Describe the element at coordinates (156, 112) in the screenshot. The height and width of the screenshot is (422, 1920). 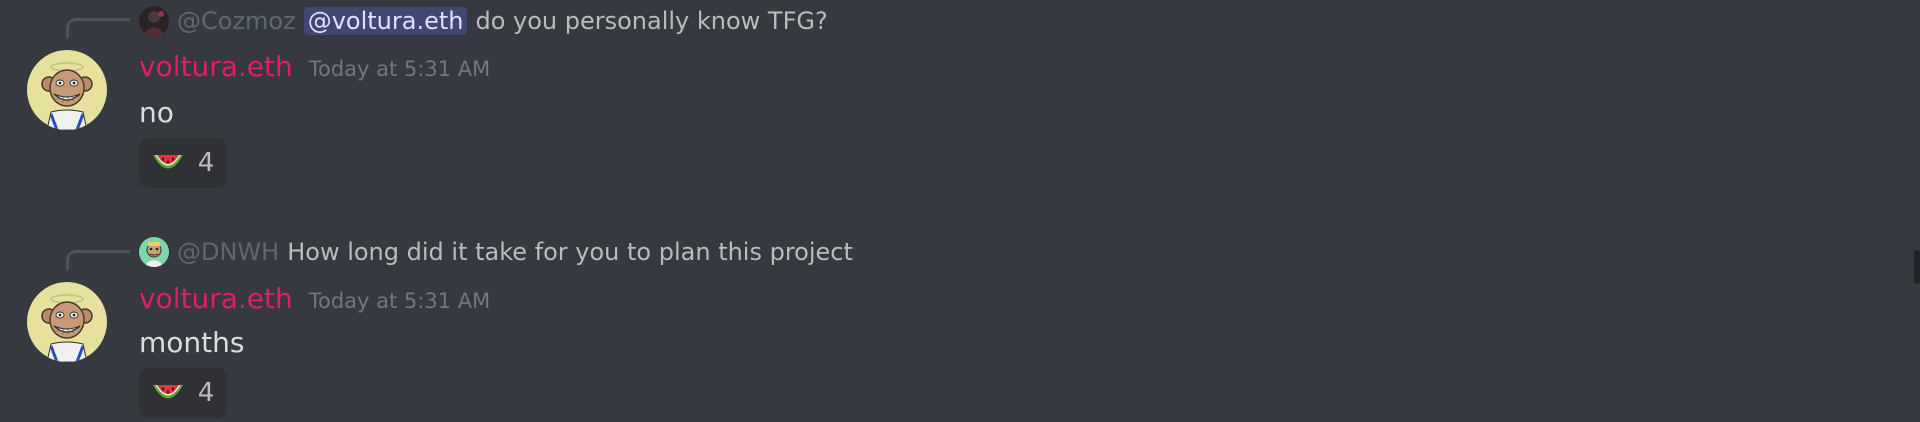
I see `message-content: no` at that location.